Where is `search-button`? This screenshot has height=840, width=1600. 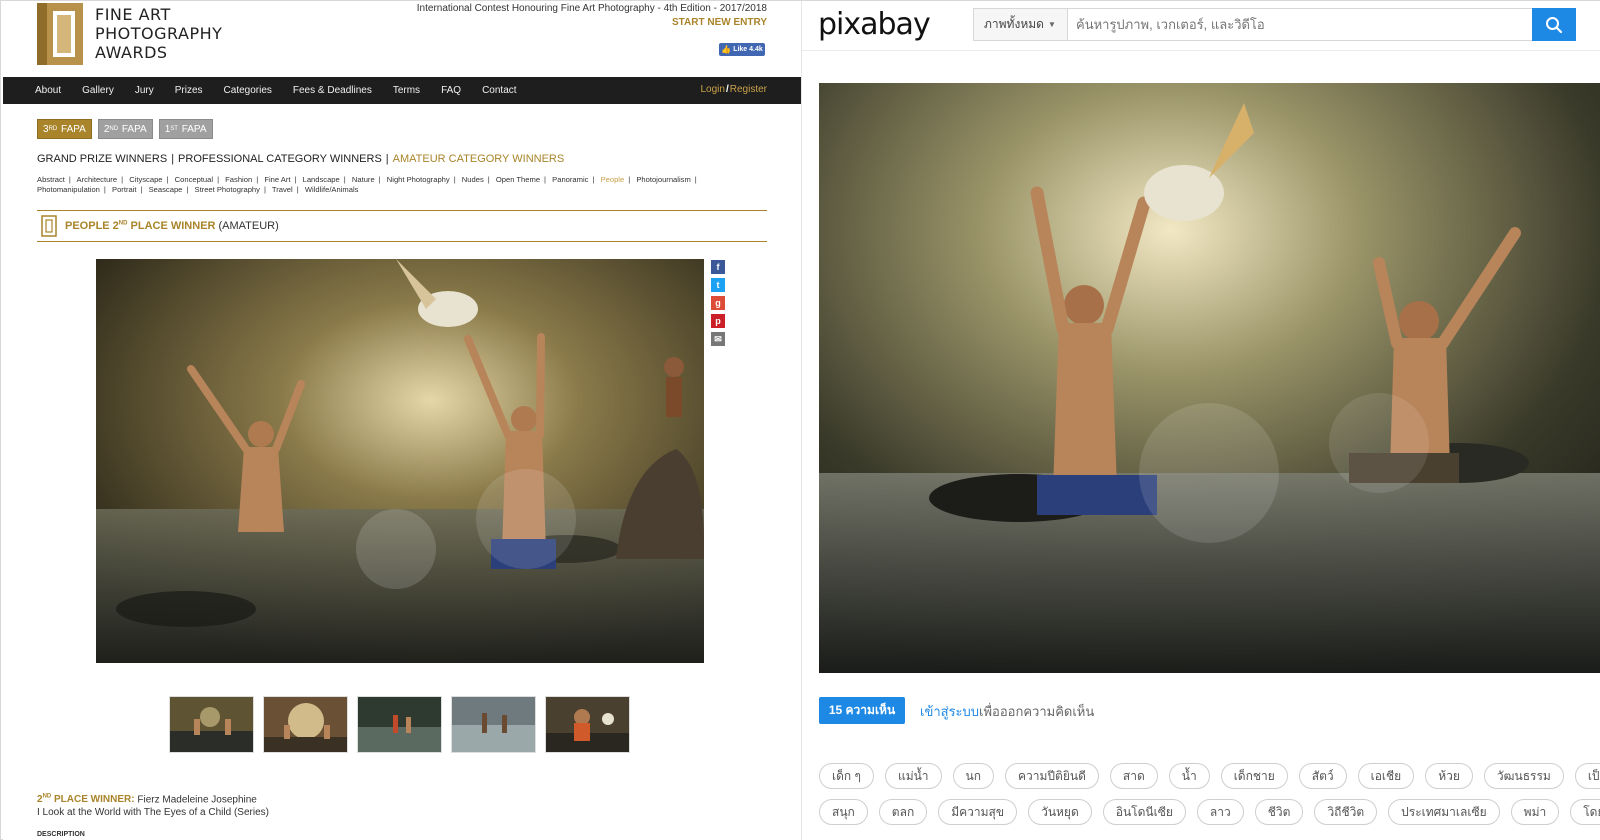
search-button is located at coordinates (1554, 24).